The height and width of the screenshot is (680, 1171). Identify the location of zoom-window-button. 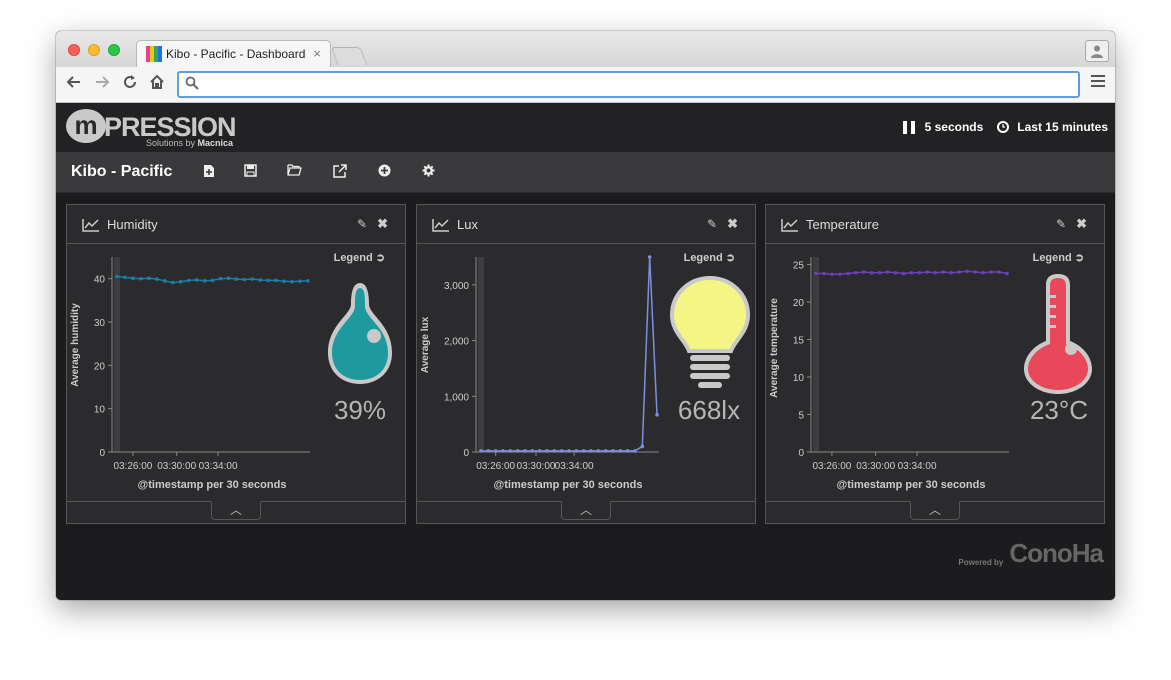
(114, 50).